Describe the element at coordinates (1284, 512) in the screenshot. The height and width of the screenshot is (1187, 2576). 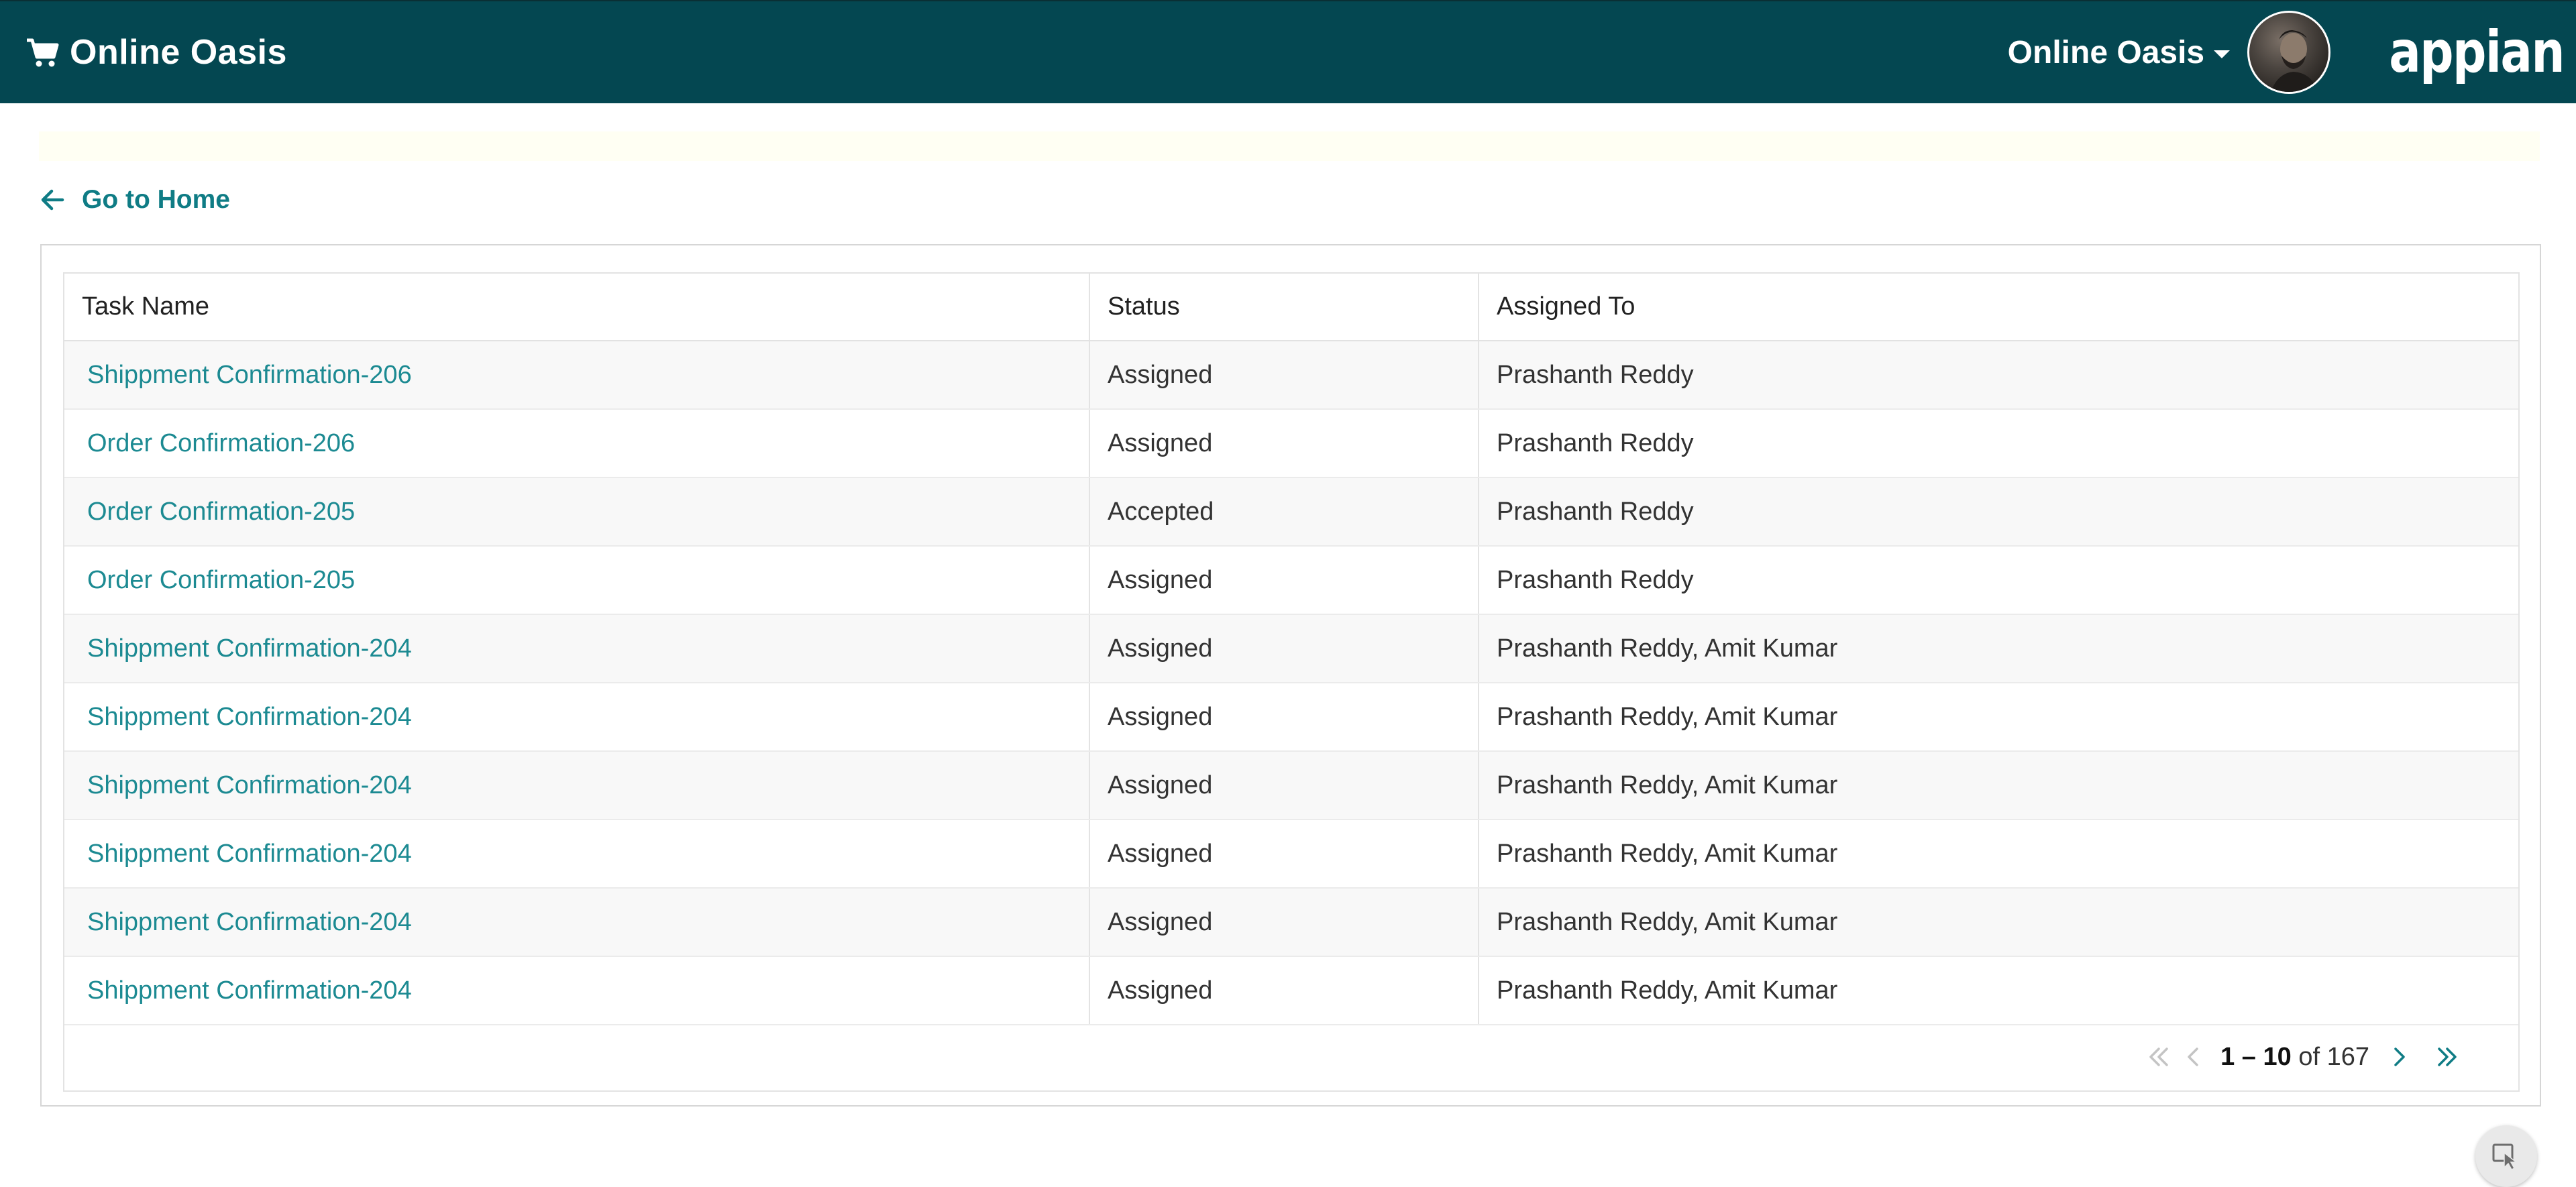
I see `status-cell: Accepted` at that location.